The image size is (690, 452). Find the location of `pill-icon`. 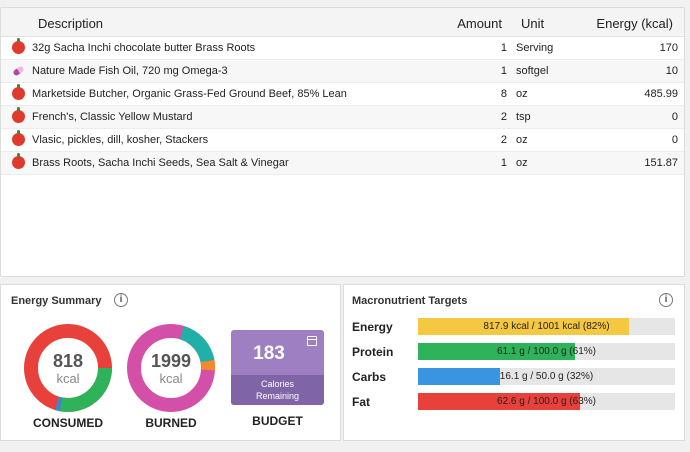

pill-icon is located at coordinates (18, 71).